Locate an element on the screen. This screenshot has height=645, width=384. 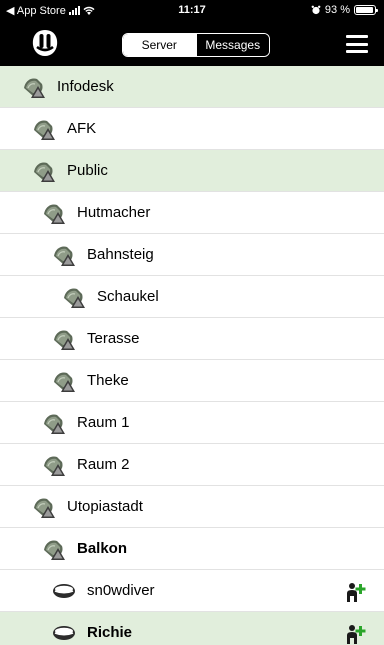
list-item: Raum 2 is located at coordinates (192, 465).